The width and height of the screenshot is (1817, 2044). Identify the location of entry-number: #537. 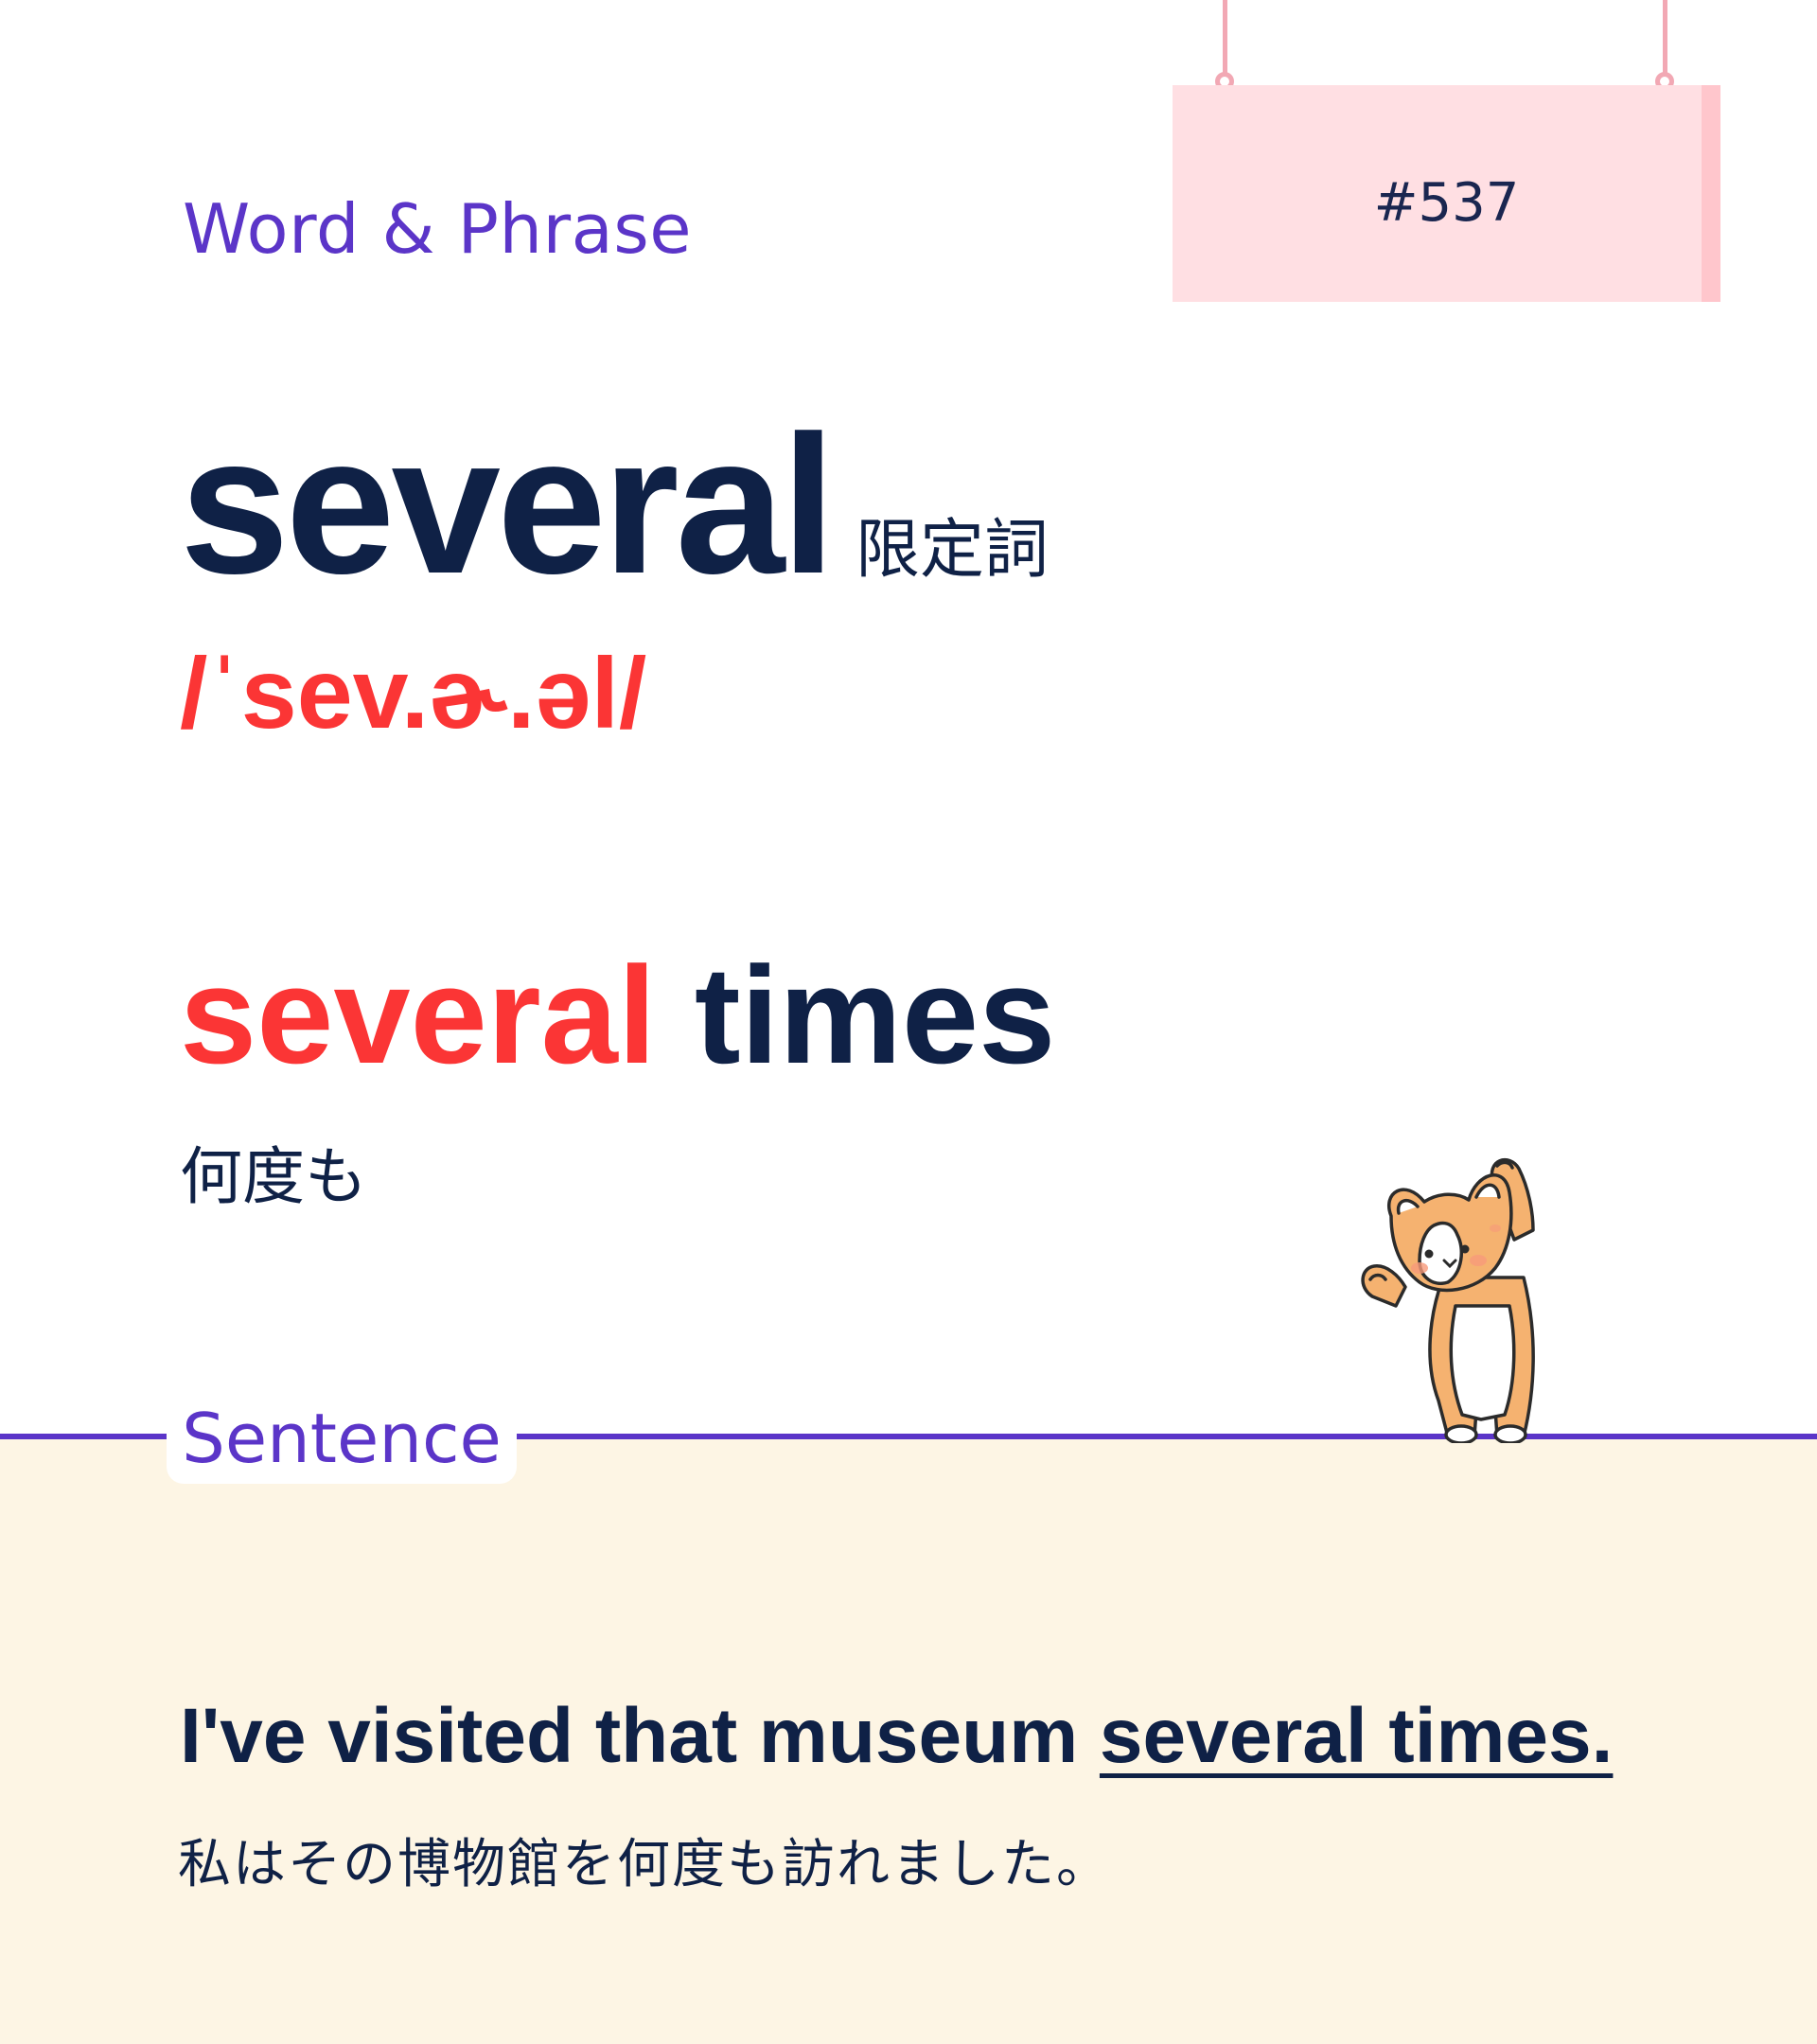
(1447, 203).